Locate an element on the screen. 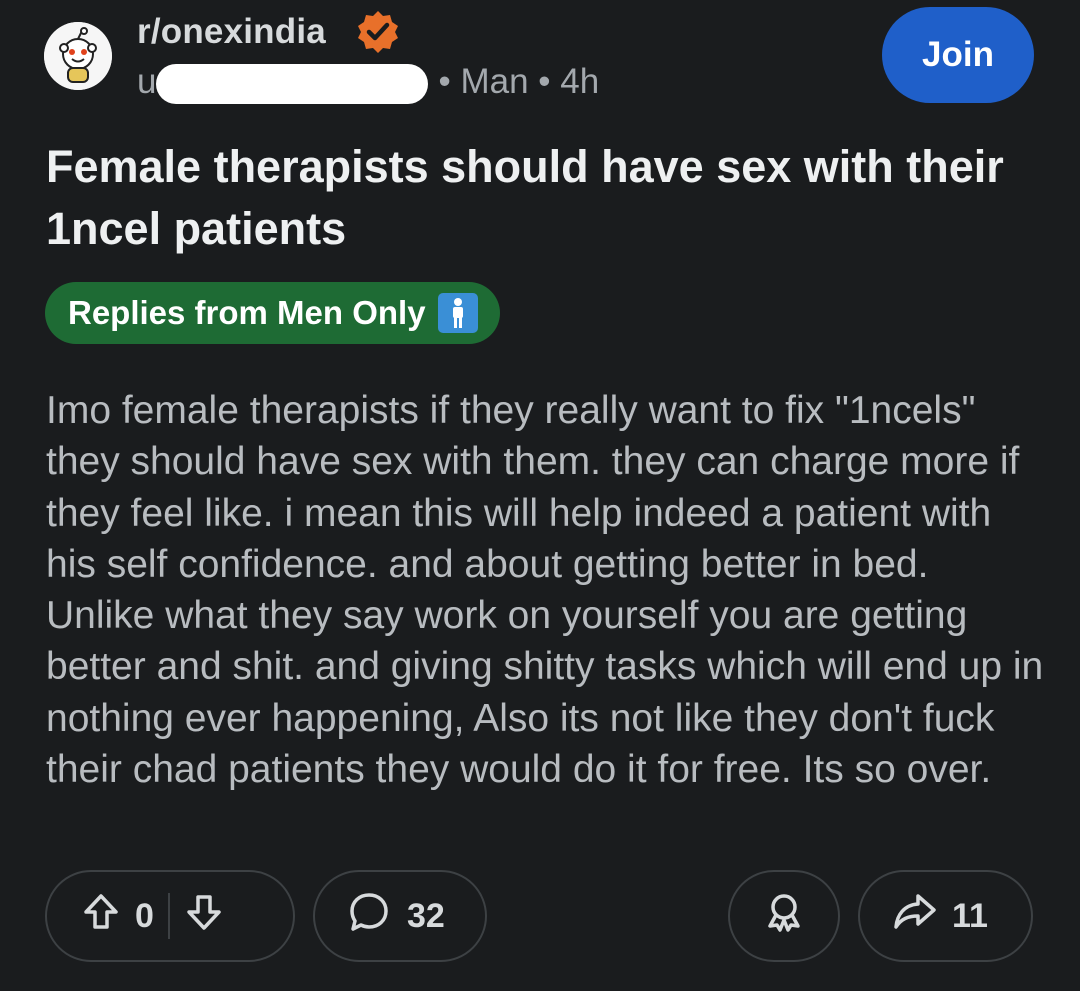 This screenshot has width=1080, height=991. award-button is located at coordinates (784, 916).